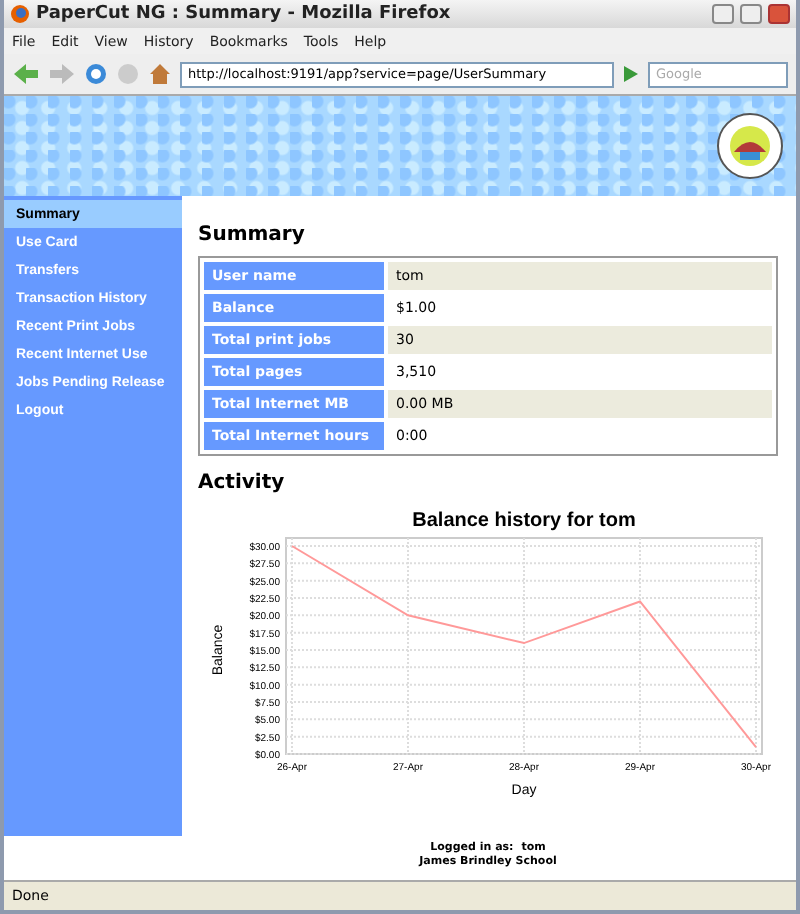 This screenshot has height=914, width=800. I want to click on close-button, so click(779, 14).